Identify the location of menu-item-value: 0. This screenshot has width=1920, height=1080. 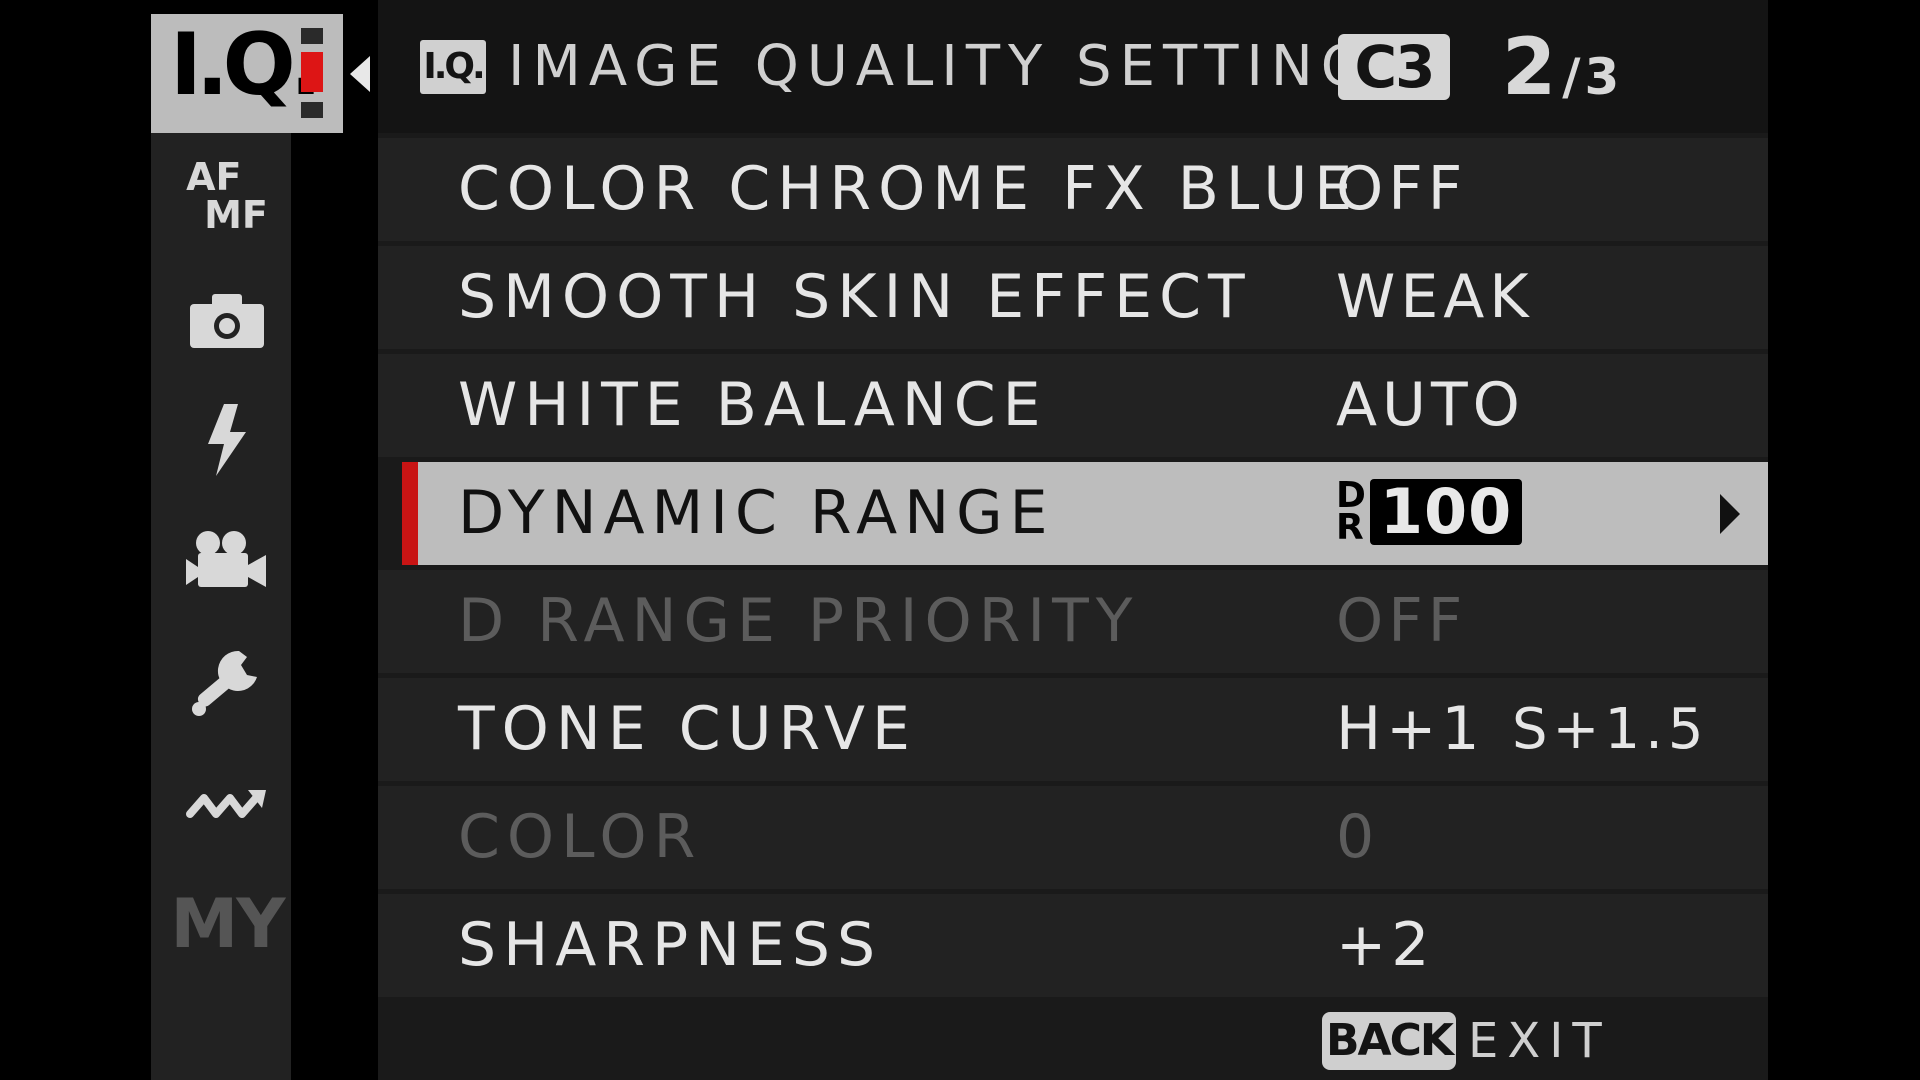
(1358, 837).